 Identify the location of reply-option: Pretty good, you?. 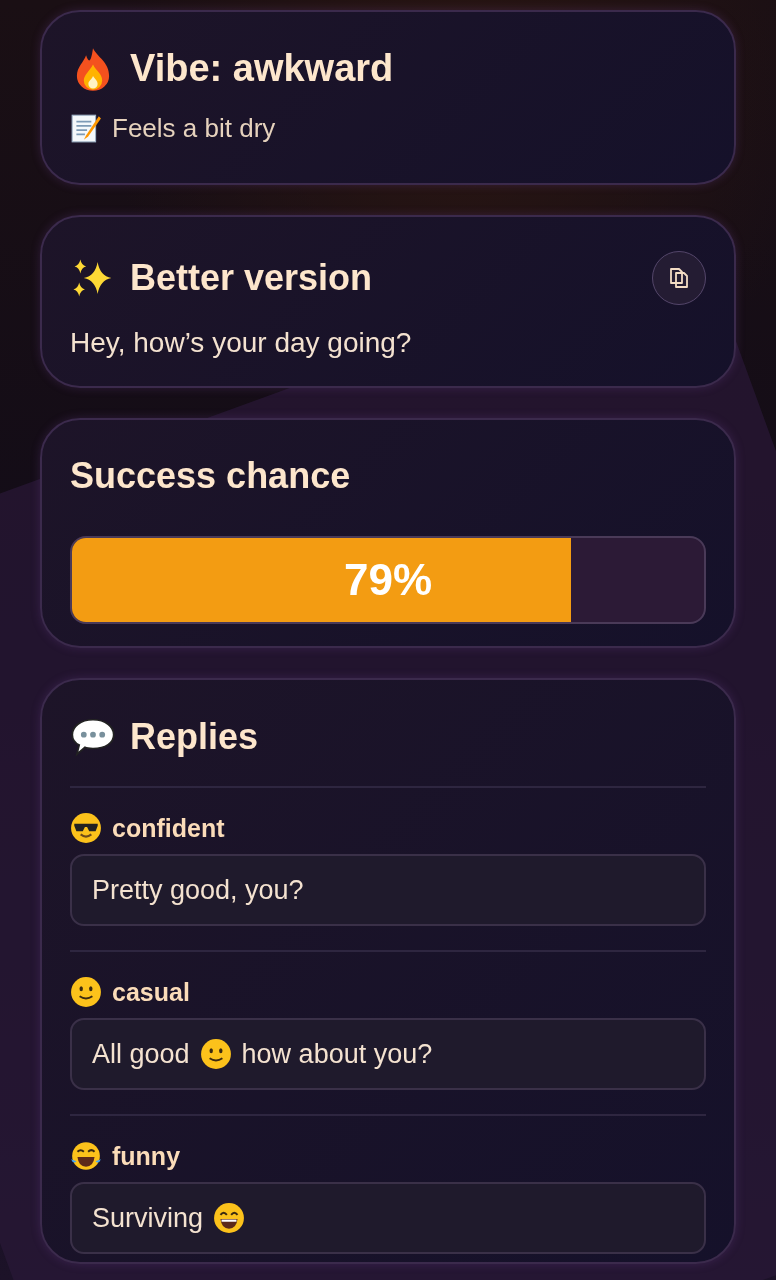
(388, 890).